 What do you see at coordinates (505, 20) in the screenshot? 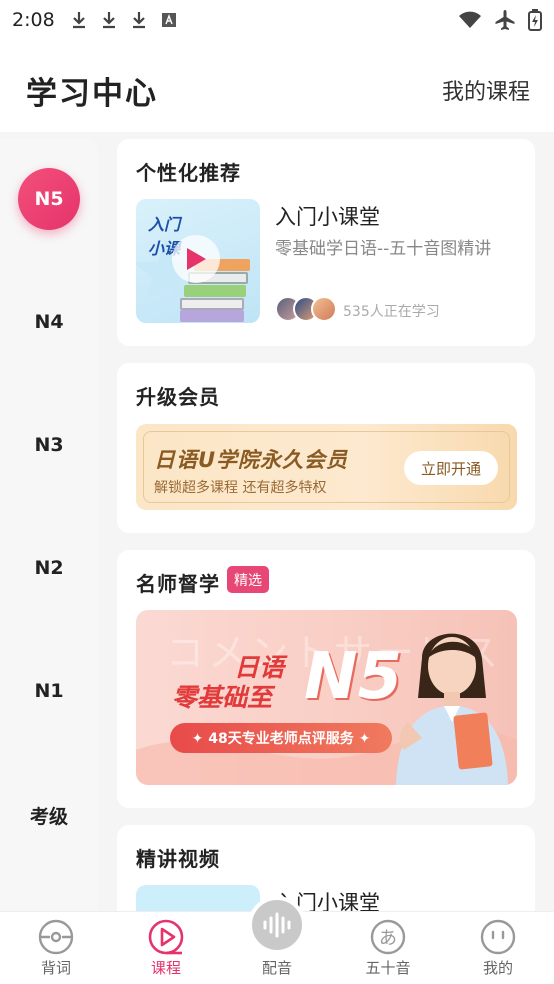
I see `airplane-icon` at bounding box center [505, 20].